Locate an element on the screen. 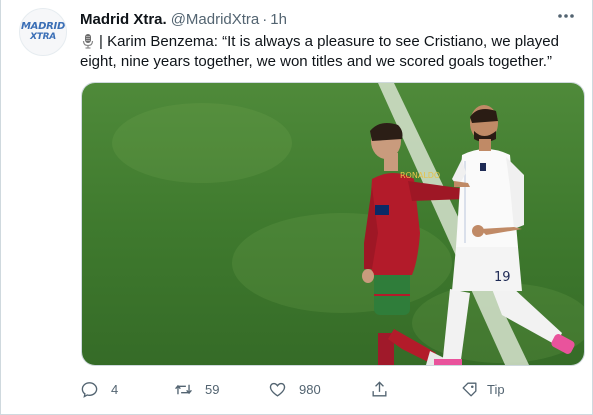 The width and height of the screenshot is (593, 415). heart-icon is located at coordinates (277, 389).